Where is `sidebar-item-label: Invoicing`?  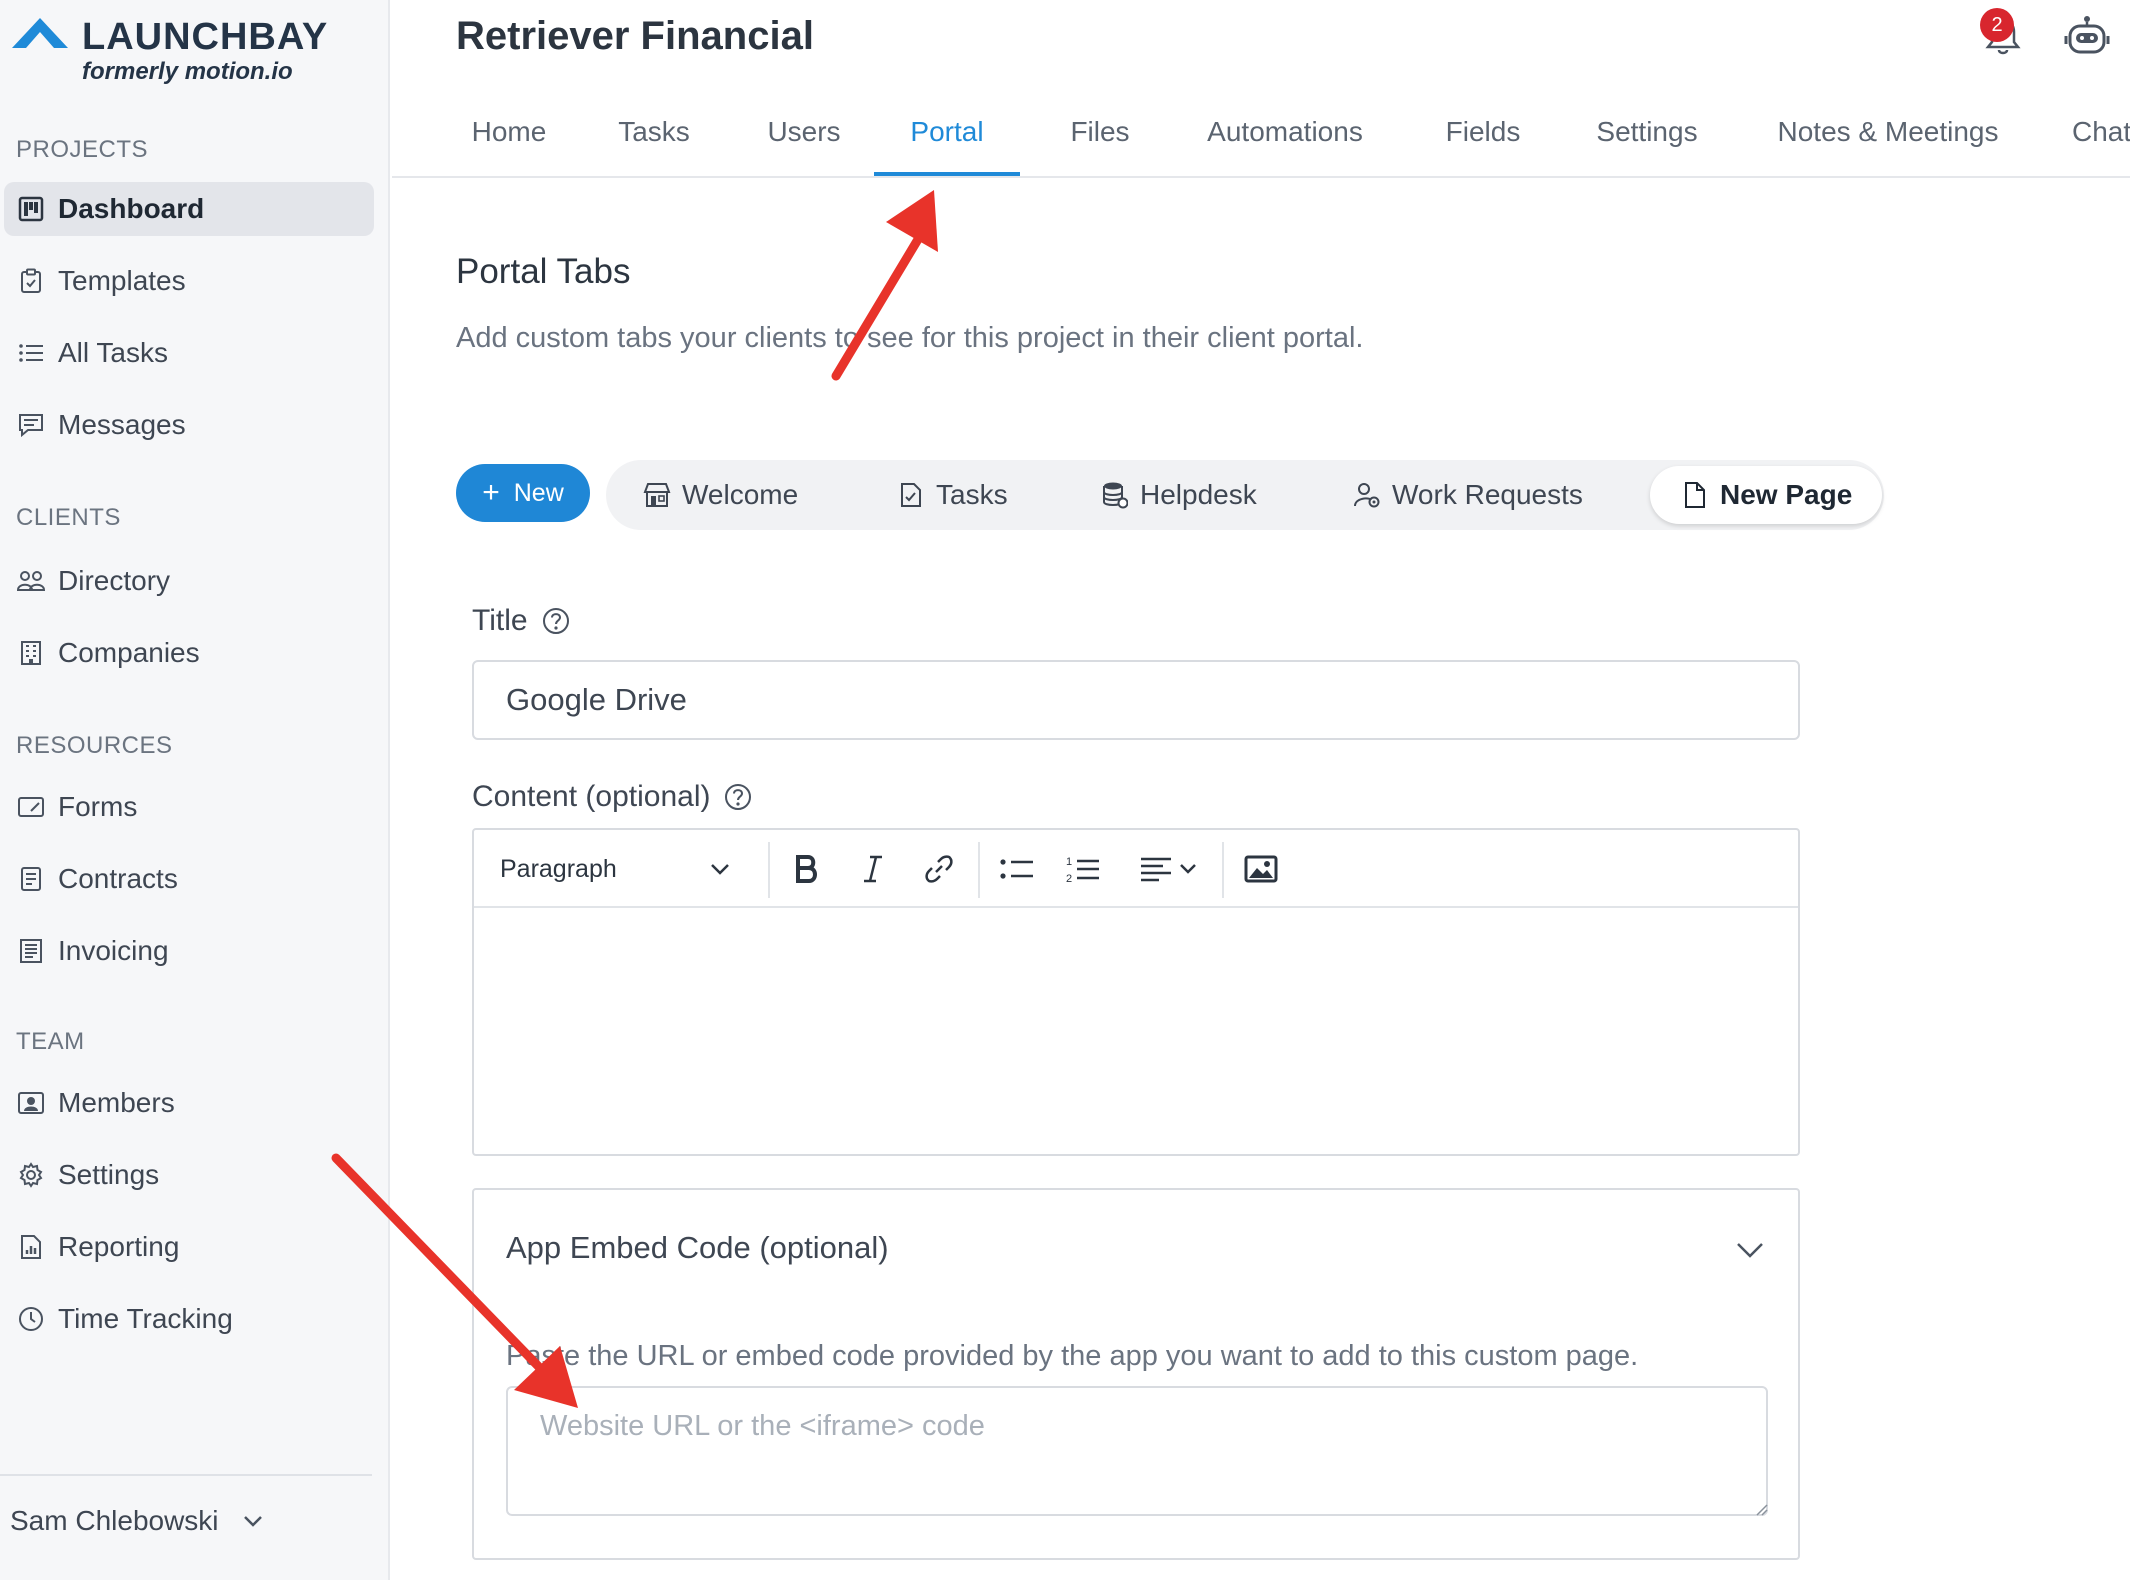 sidebar-item-label: Invoicing is located at coordinates (113, 950).